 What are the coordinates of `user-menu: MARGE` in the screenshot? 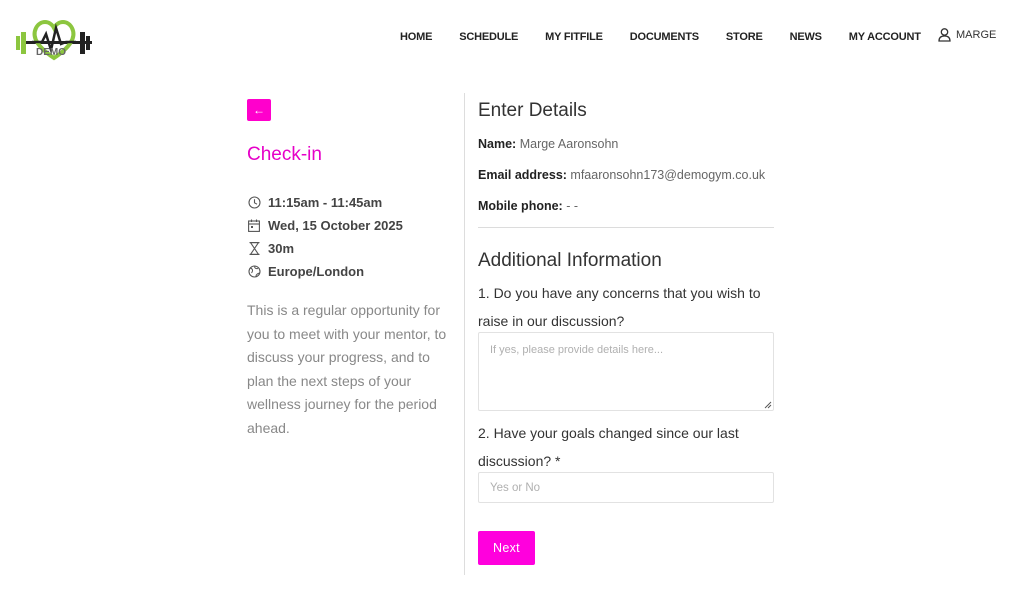 It's located at (967, 35).